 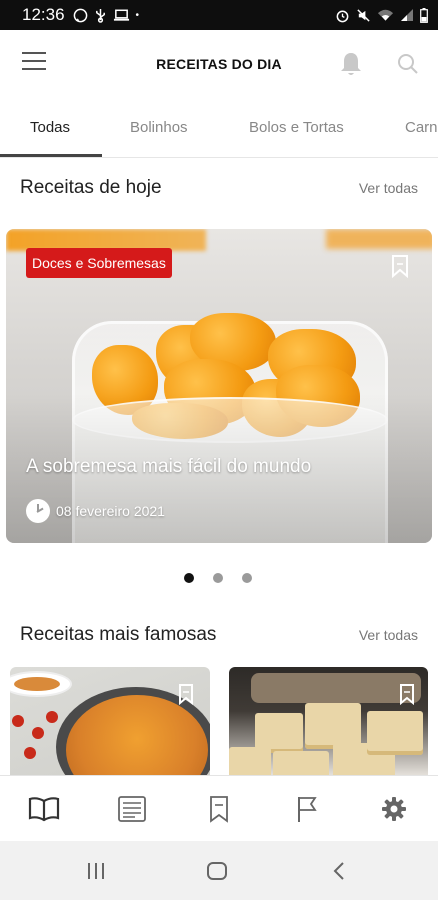 I want to click on carousel-indicator, so click(x=218, y=578).